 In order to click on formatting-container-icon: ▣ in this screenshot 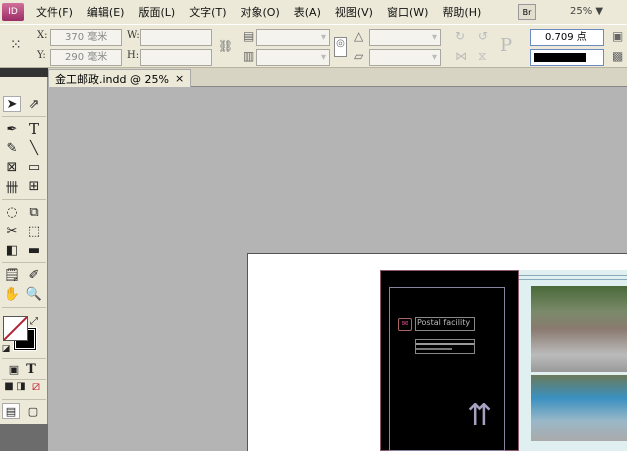, I will do `click(14, 369)`.